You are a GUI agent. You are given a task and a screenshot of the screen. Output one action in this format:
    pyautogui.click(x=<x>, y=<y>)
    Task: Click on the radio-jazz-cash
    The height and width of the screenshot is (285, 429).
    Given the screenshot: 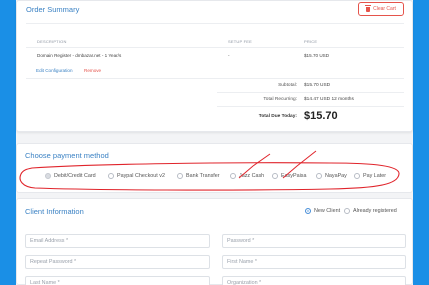 What is the action you would take?
    pyautogui.click(x=233, y=176)
    